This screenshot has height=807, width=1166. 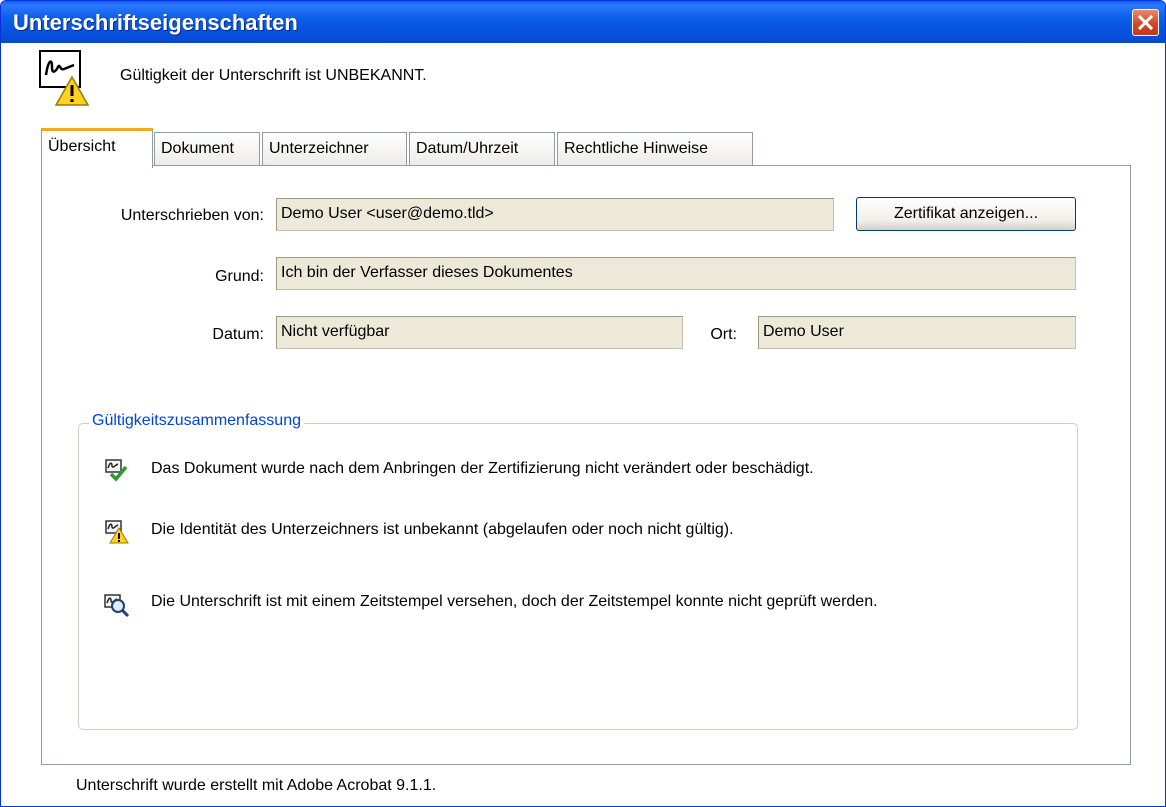 I want to click on close-icon, so click(x=1145, y=22).